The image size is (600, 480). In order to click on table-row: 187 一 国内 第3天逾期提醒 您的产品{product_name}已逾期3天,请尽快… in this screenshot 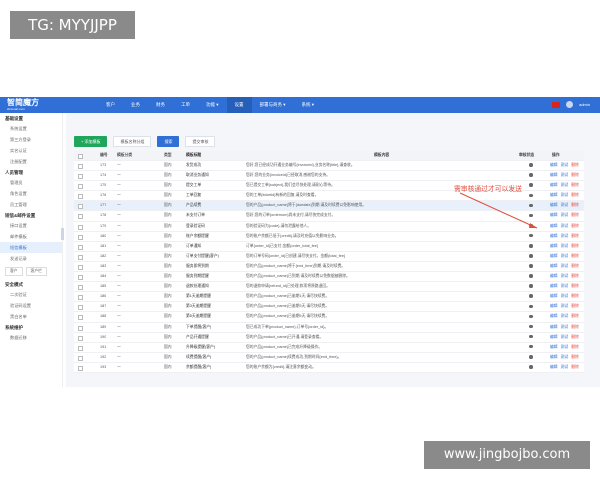, I will do `click(329, 307)`.